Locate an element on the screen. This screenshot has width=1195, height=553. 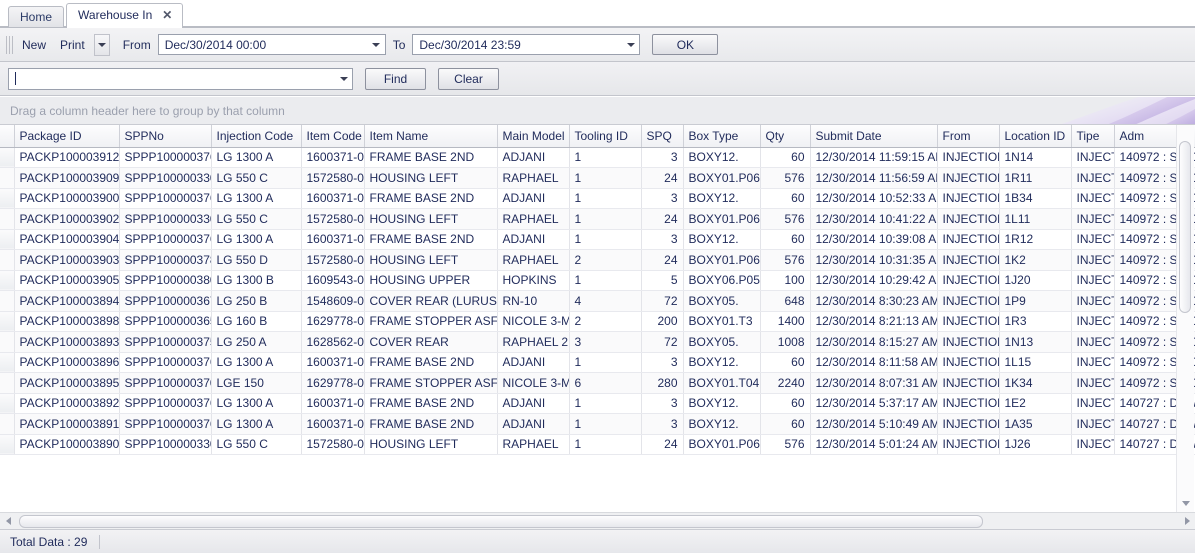
cell-spq: 5 is located at coordinates (662, 280).